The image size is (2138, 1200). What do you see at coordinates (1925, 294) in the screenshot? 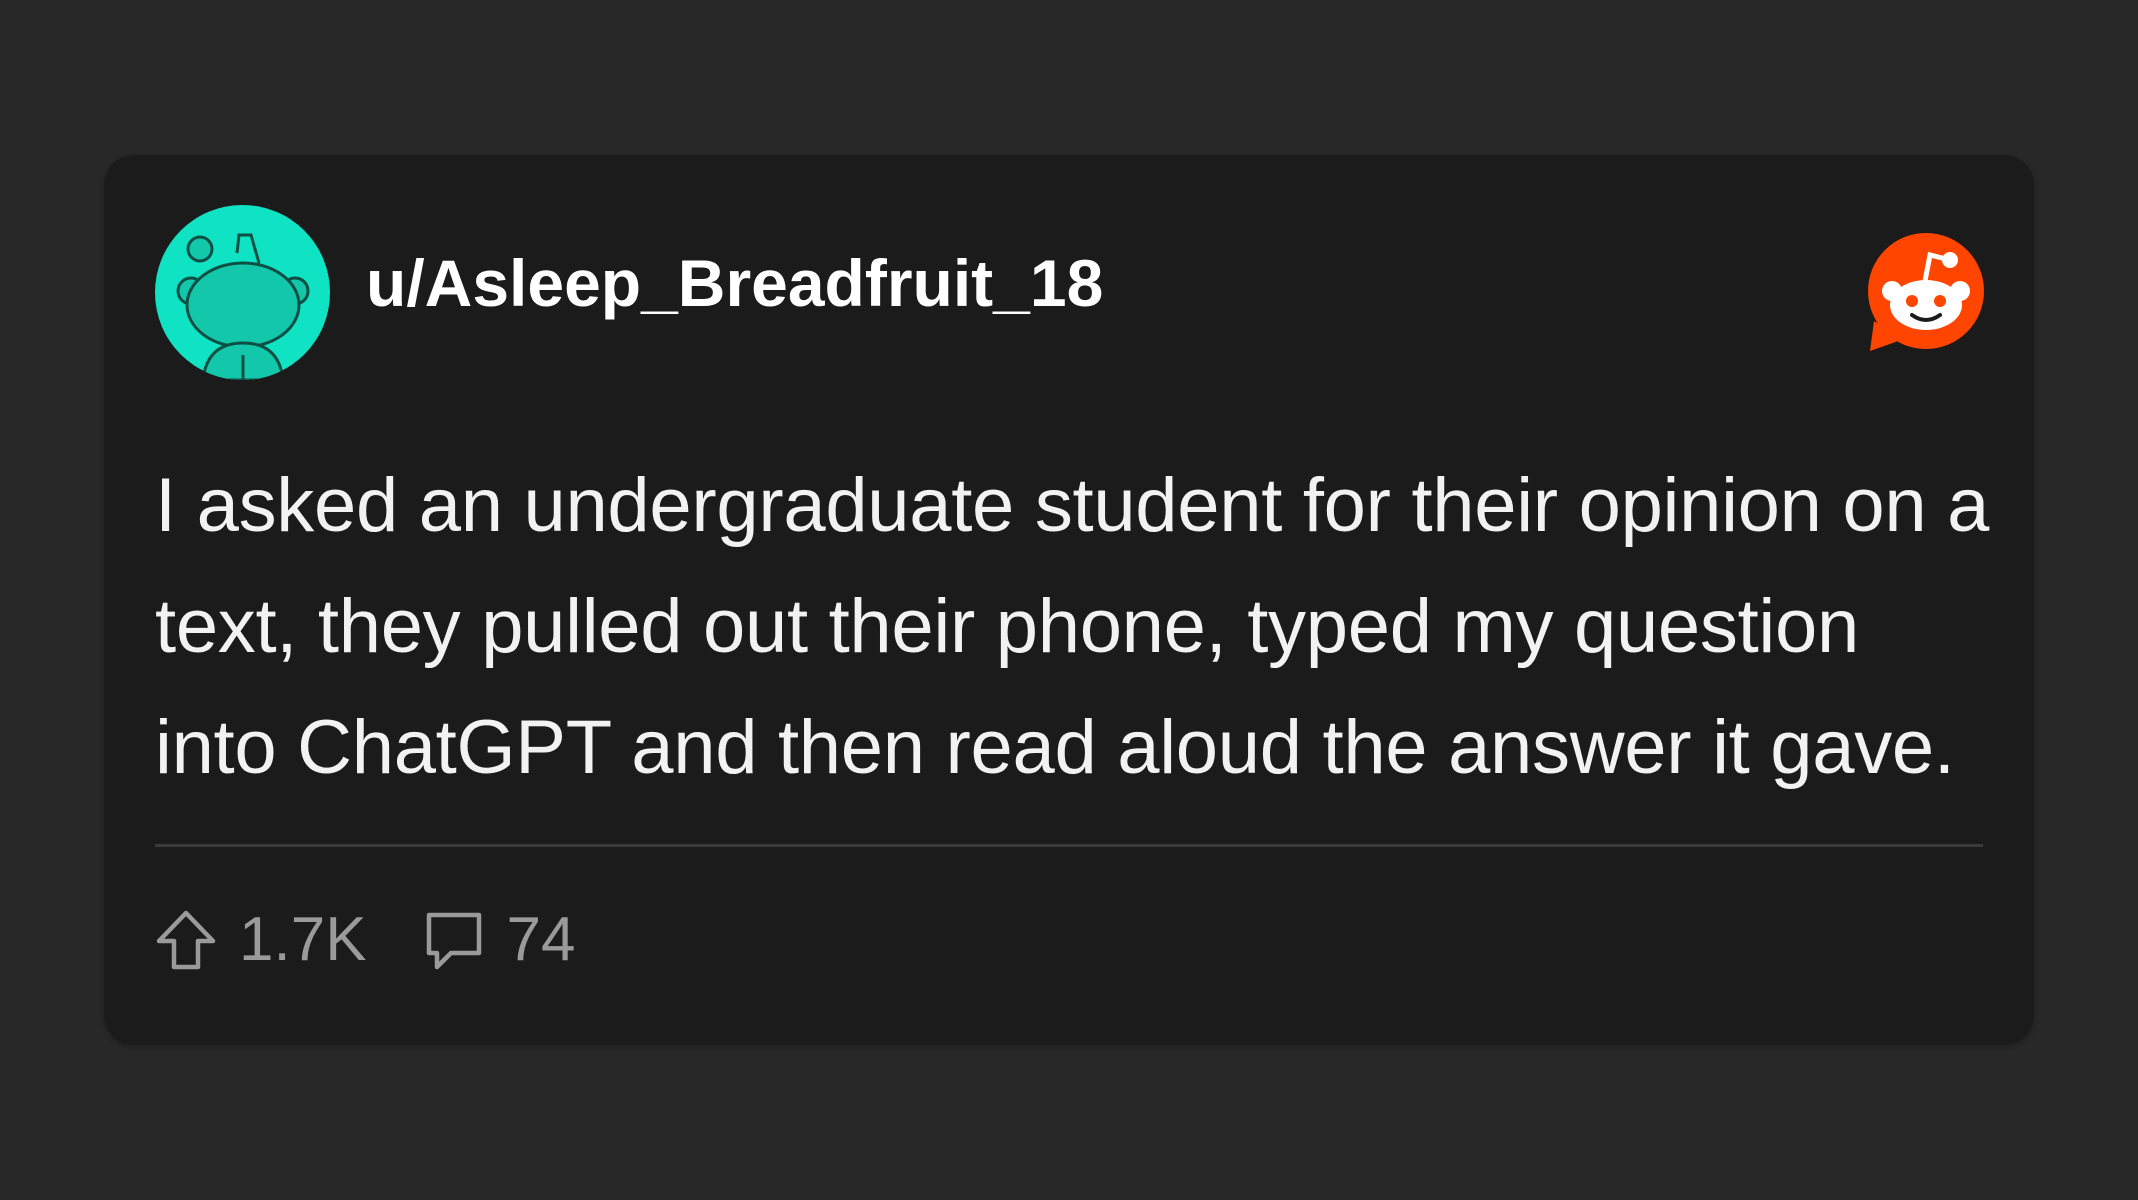
I see `reddit-logo-icon` at bounding box center [1925, 294].